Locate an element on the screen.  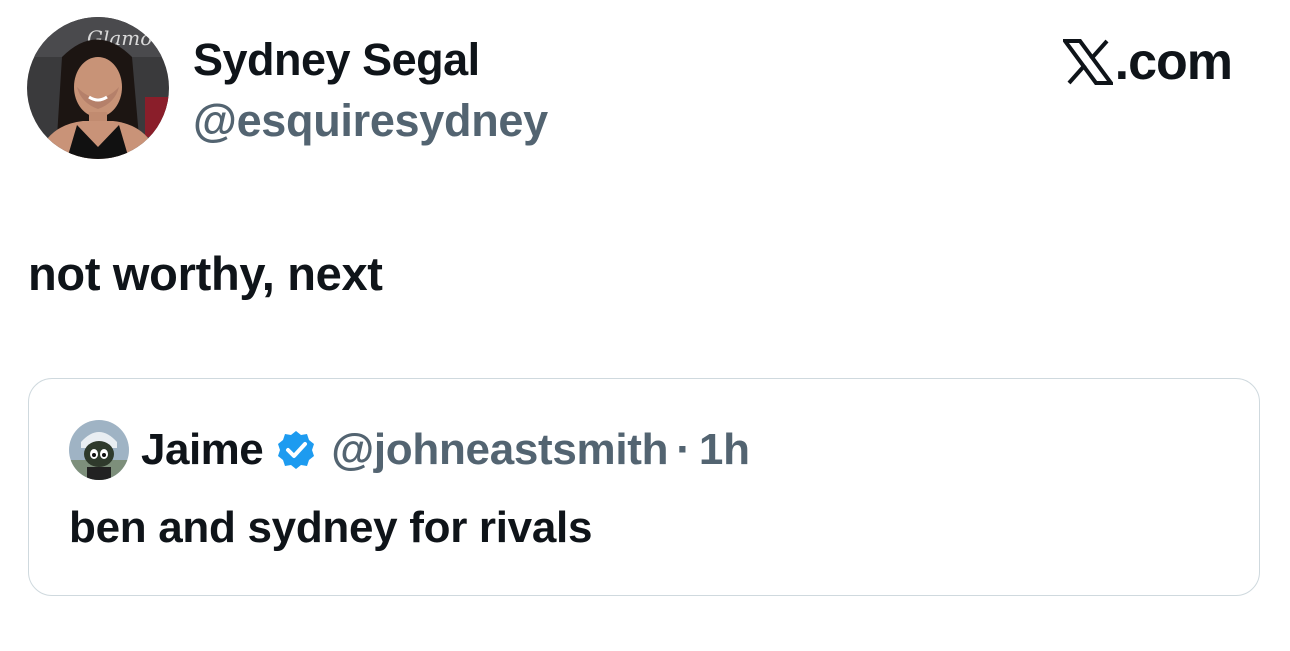
quoted-author-name: Jaime is located at coordinates (202, 450).